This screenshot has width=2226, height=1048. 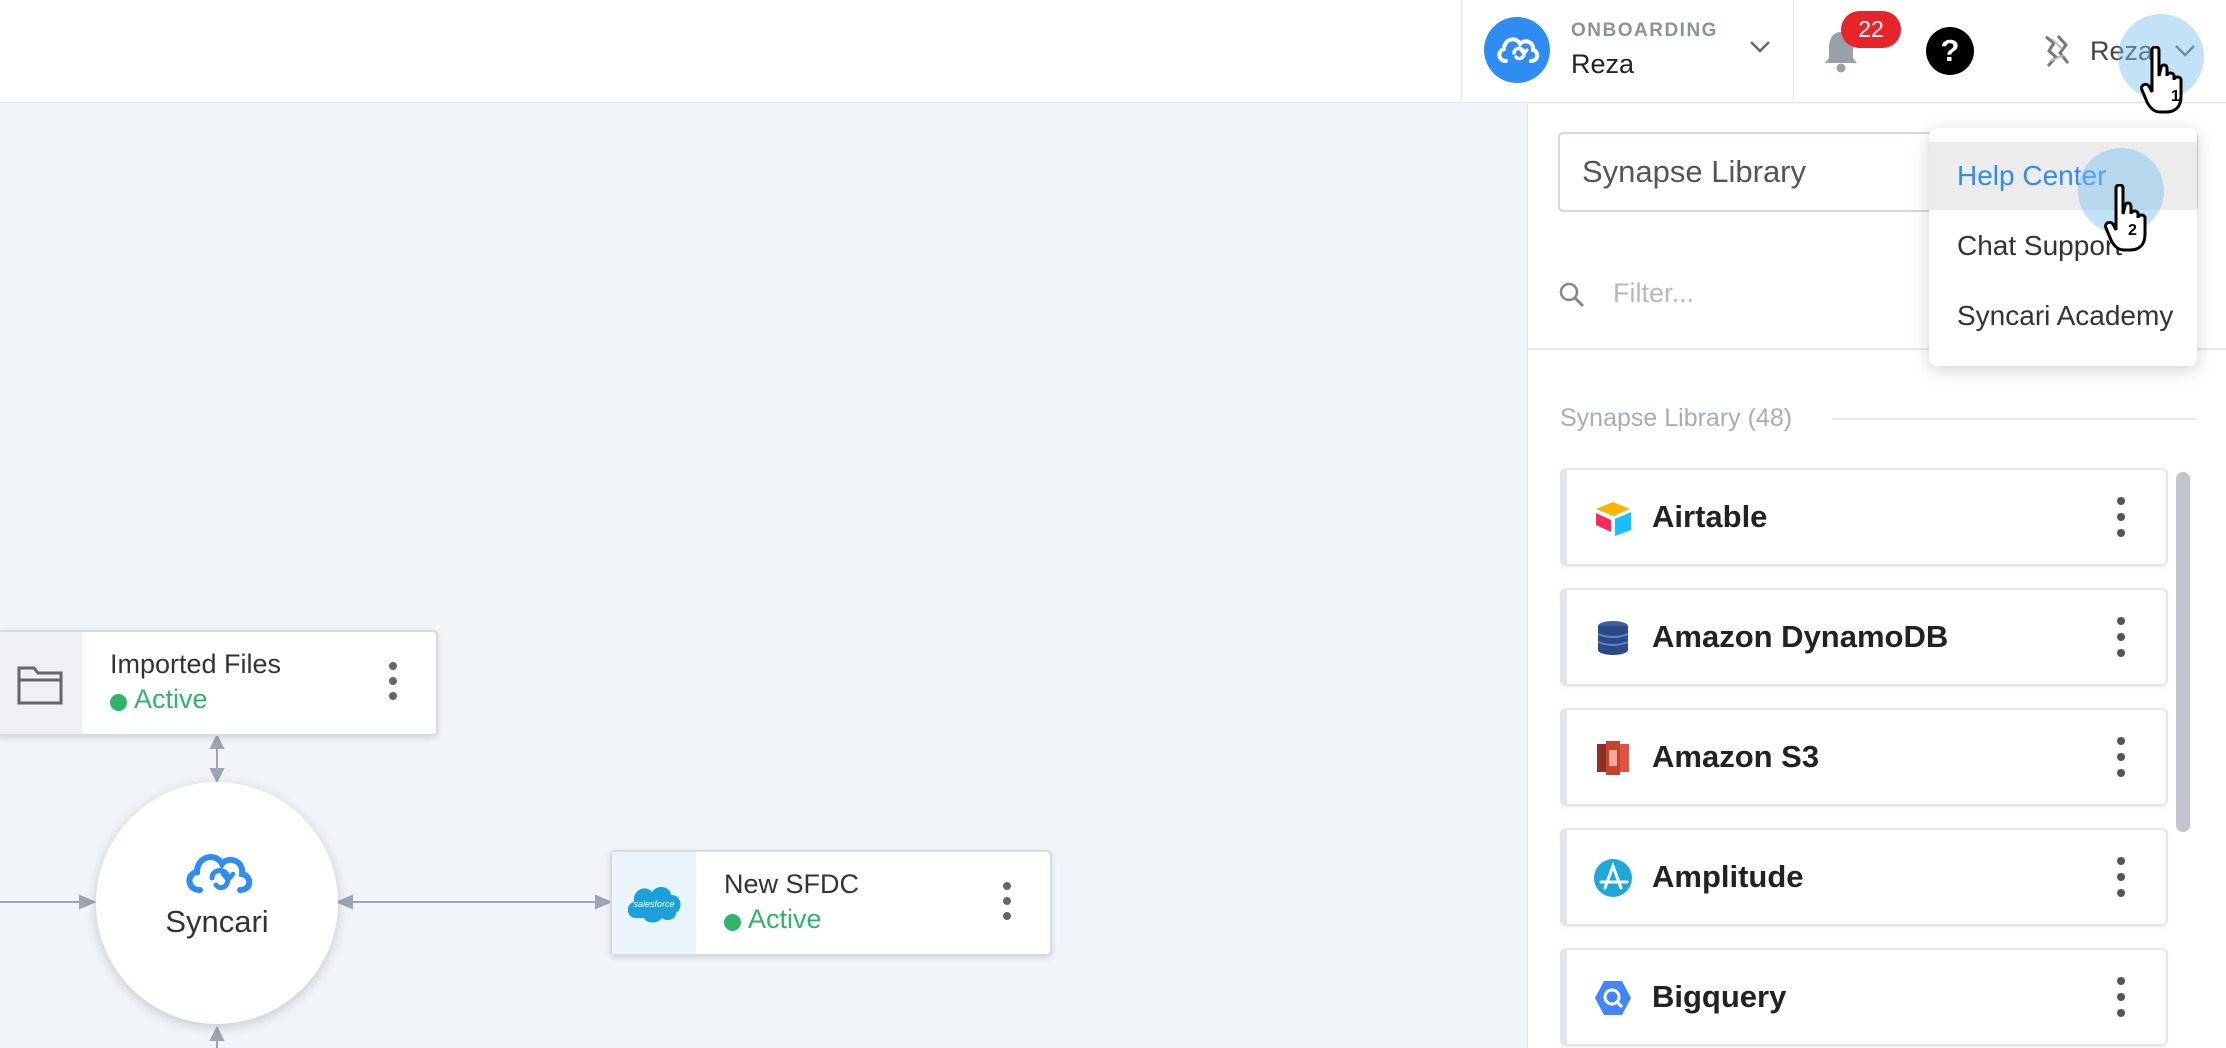 What do you see at coordinates (1613, 758) in the screenshot?
I see `s3-icon` at bounding box center [1613, 758].